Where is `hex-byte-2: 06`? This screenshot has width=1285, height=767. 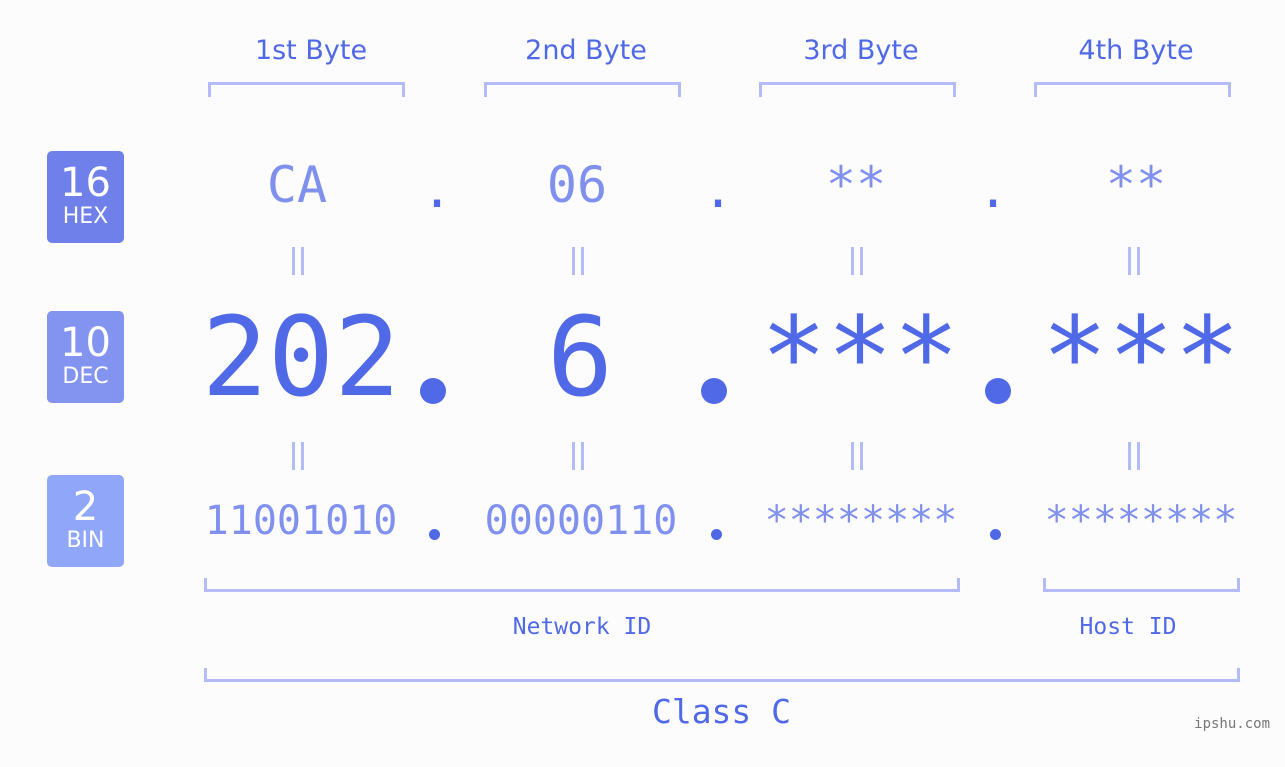
hex-byte-2: 06 is located at coordinates (577, 185).